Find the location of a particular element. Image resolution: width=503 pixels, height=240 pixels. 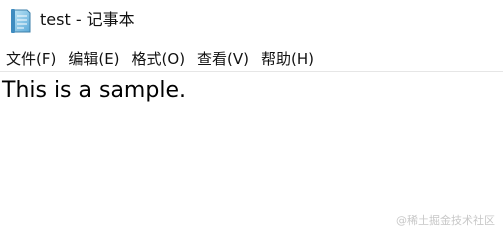

window-title: test - 记事本 is located at coordinates (87, 19).